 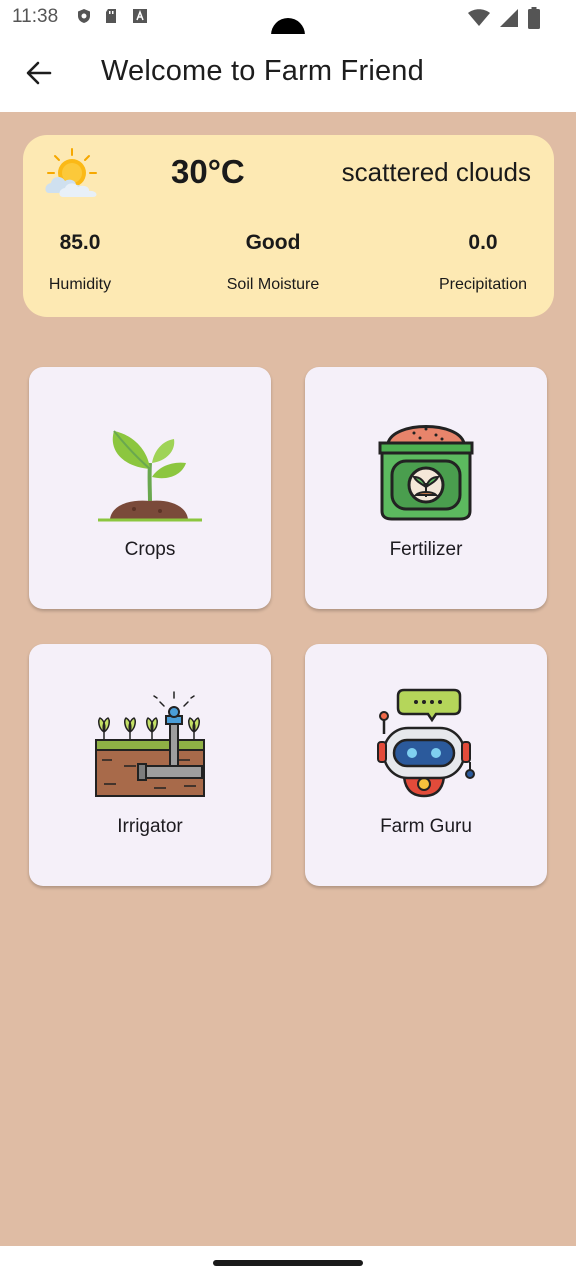 I want to click on irrigator-tile: Irrigator, so click(x=150, y=765).